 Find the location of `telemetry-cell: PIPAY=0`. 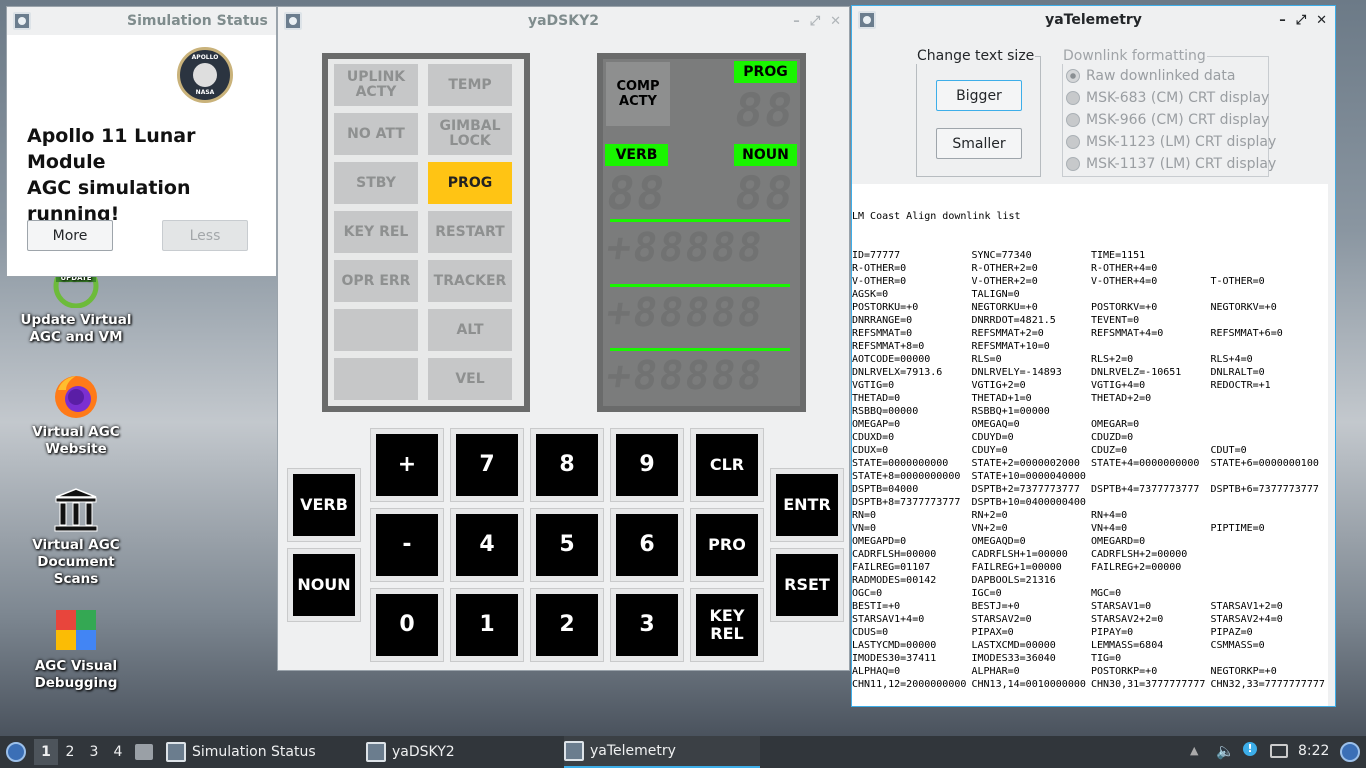

telemetry-cell: PIPAY=0 is located at coordinates (1112, 632).